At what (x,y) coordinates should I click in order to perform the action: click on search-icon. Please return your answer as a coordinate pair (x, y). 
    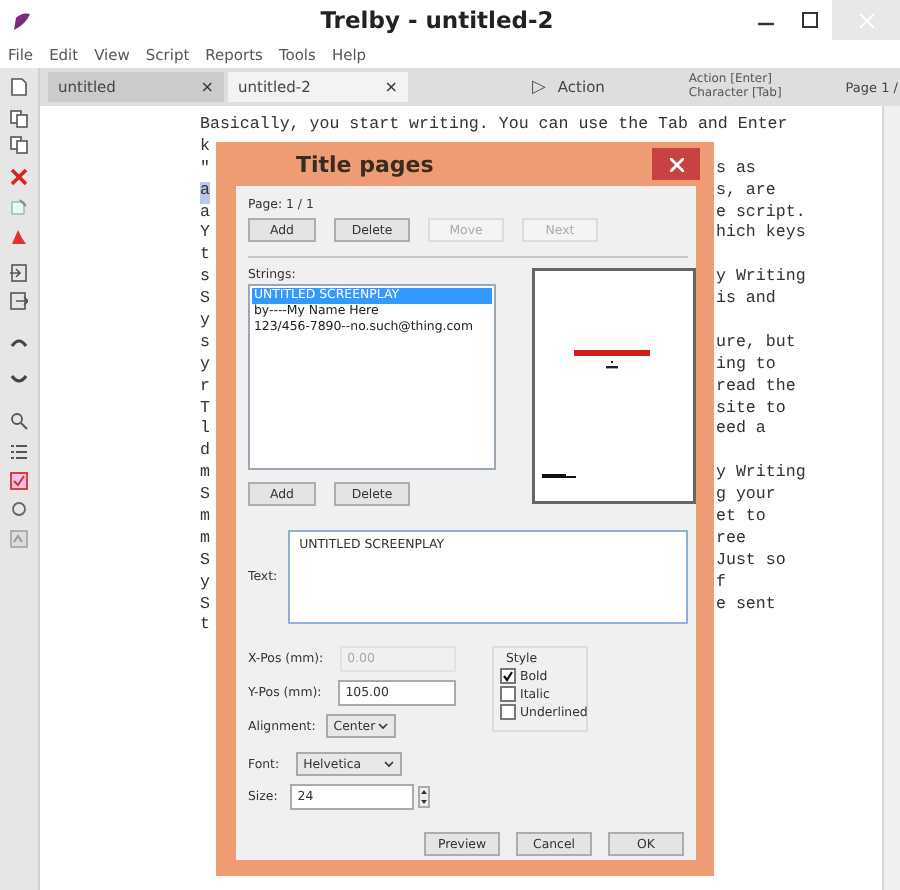
    Looking at the image, I should click on (19, 421).